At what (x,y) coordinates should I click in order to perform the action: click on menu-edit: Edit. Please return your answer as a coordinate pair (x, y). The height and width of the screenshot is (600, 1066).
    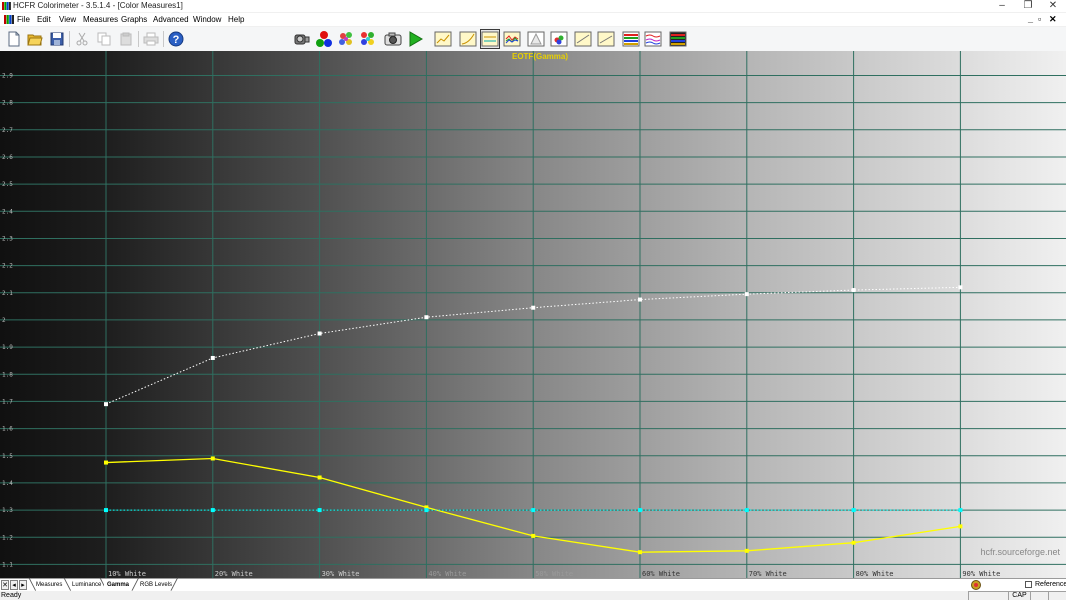
    Looking at the image, I should click on (44, 19).